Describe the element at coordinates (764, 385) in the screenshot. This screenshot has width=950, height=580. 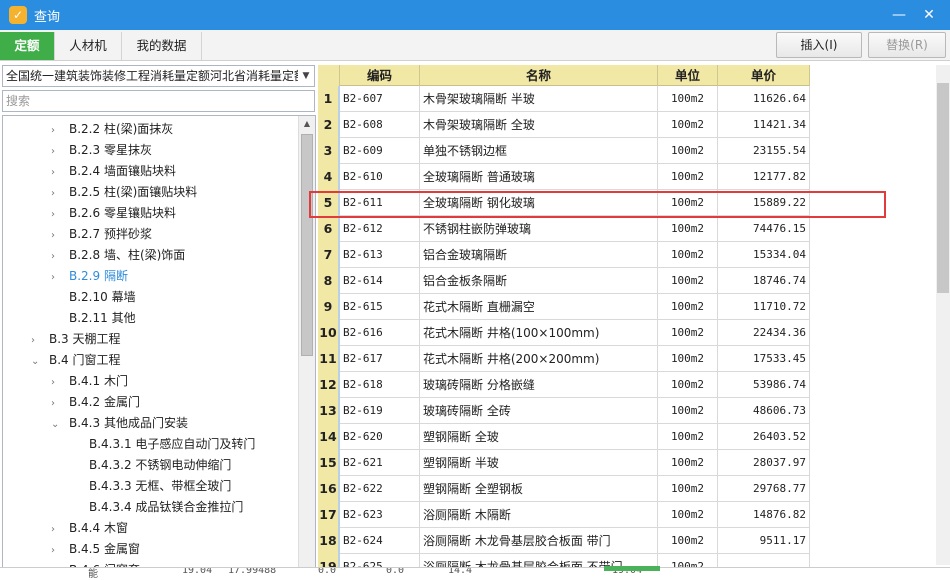
I see `cell-price: 53986.74` at that location.